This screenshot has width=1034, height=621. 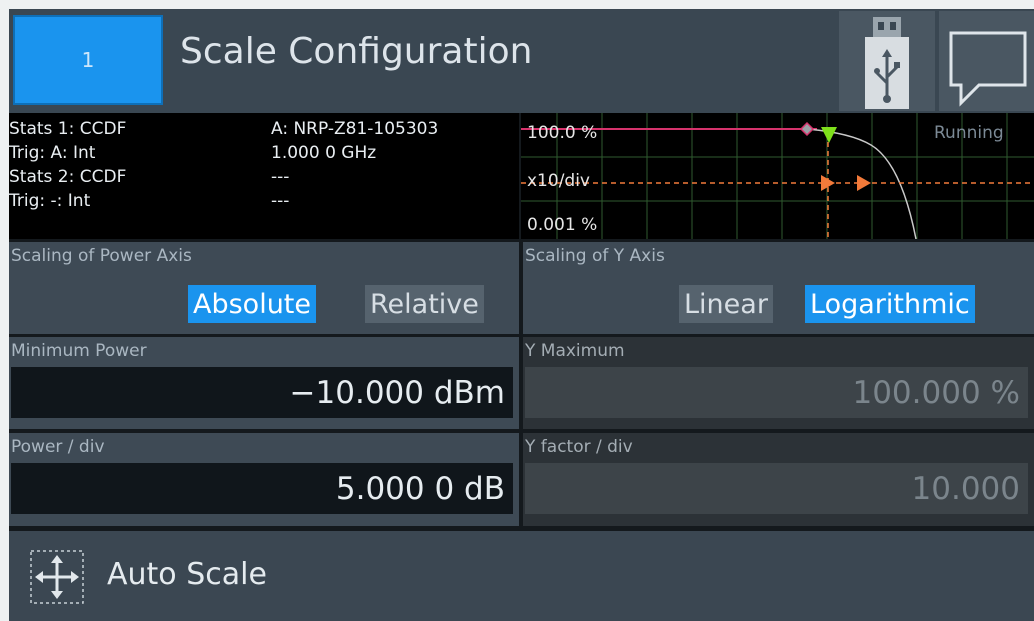 I want to click on trace-top-label: 100.0 %, so click(x=562, y=133).